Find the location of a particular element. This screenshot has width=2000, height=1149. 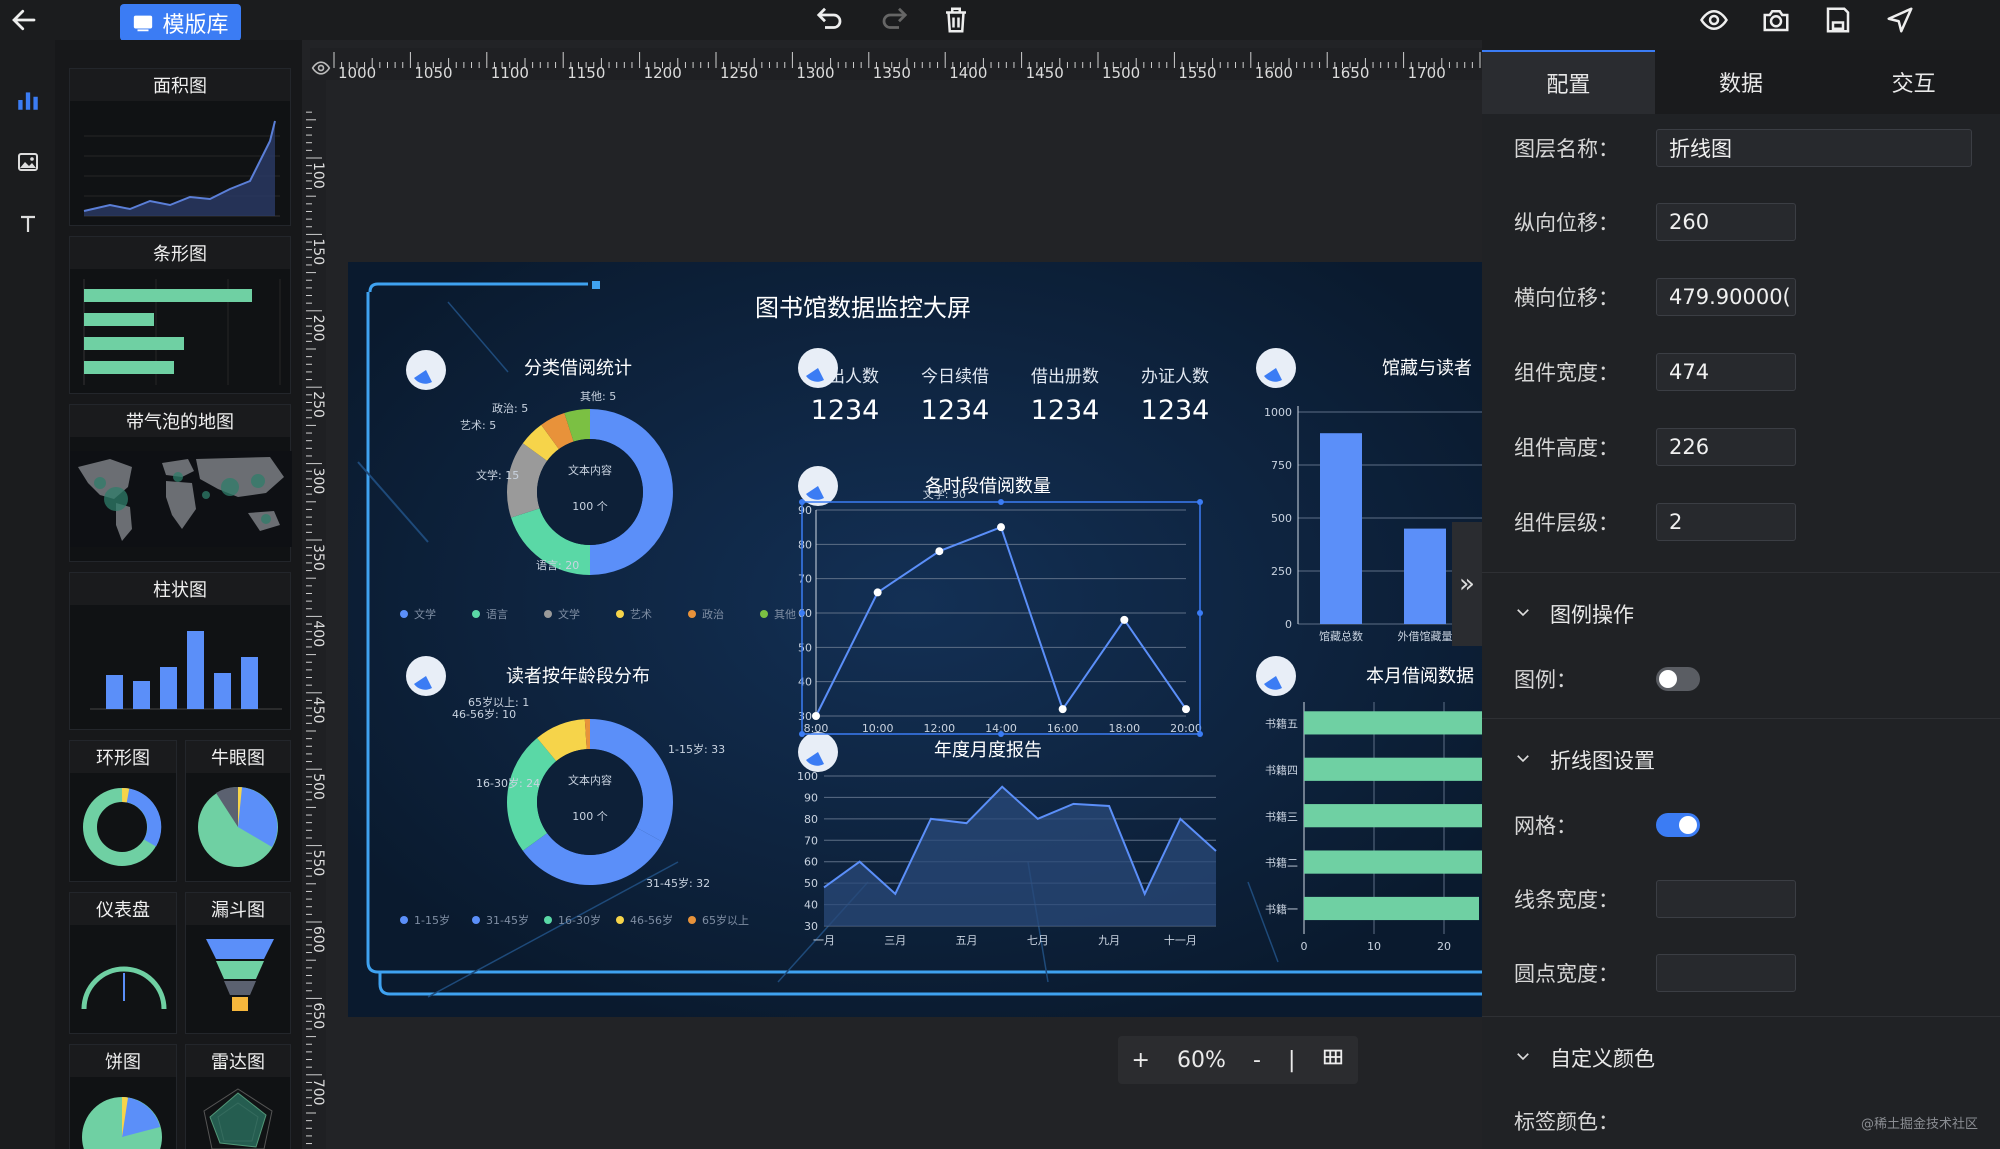

camera-icon is located at coordinates (1776, 20).